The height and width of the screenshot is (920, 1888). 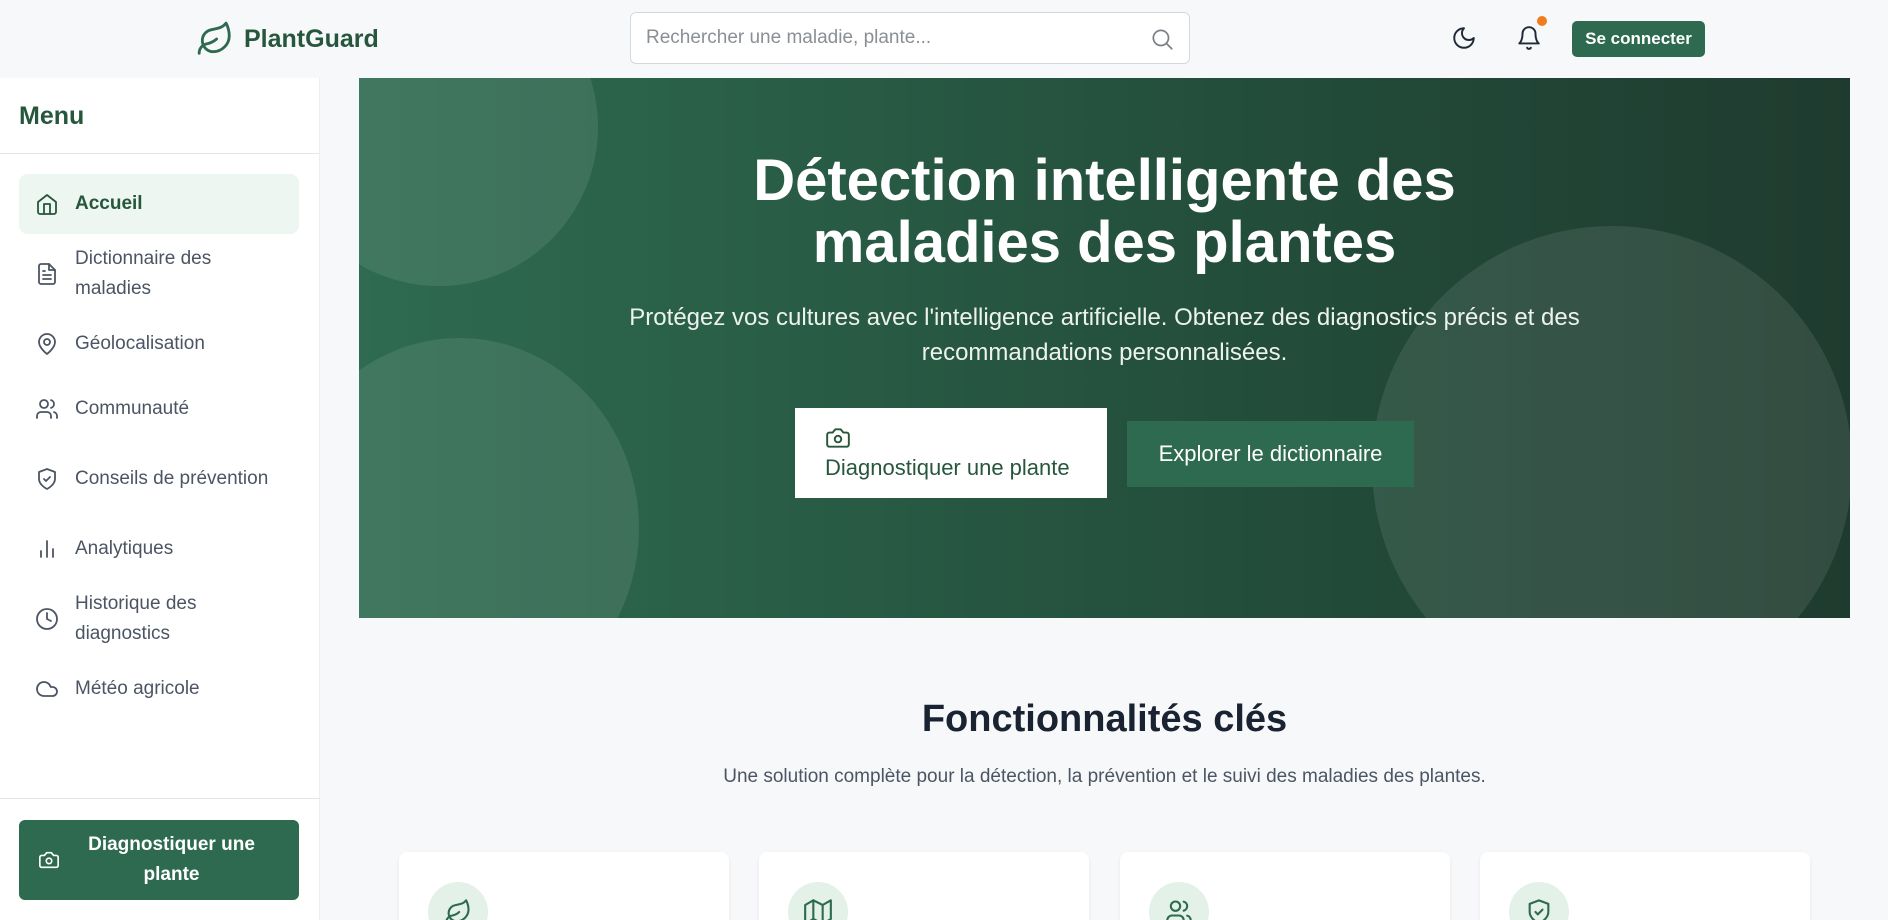 I want to click on sidebar-item-geolocalisation: Géolocalisation, so click(x=159, y=344).